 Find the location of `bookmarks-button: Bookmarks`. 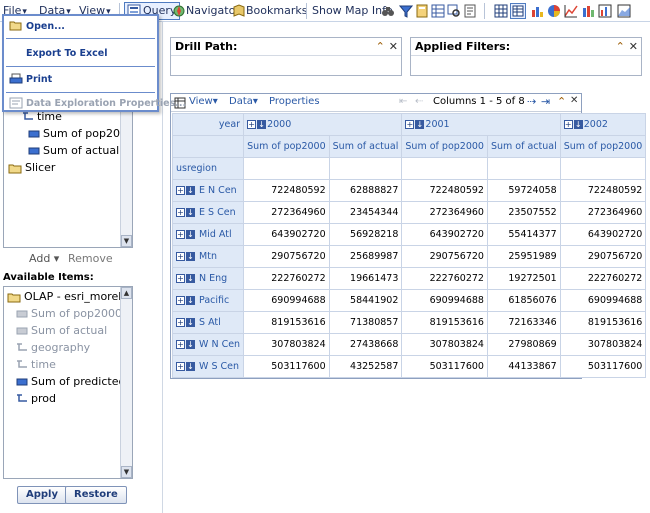

bookmarks-button: Bookmarks is located at coordinates (269, 11).